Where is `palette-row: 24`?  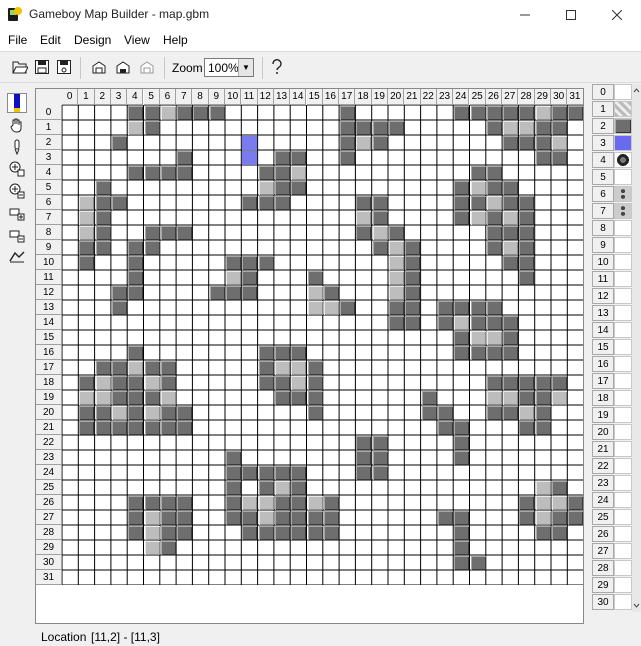
palette-row: 24 is located at coordinates (612, 500).